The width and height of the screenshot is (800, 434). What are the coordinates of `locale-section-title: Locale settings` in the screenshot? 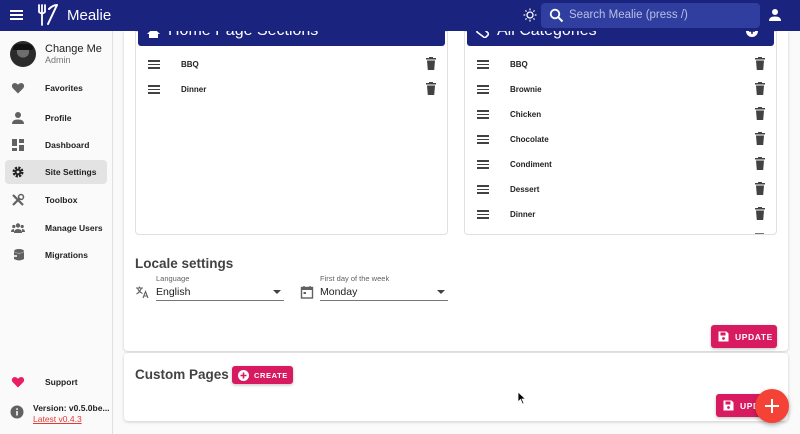 It's located at (184, 263).